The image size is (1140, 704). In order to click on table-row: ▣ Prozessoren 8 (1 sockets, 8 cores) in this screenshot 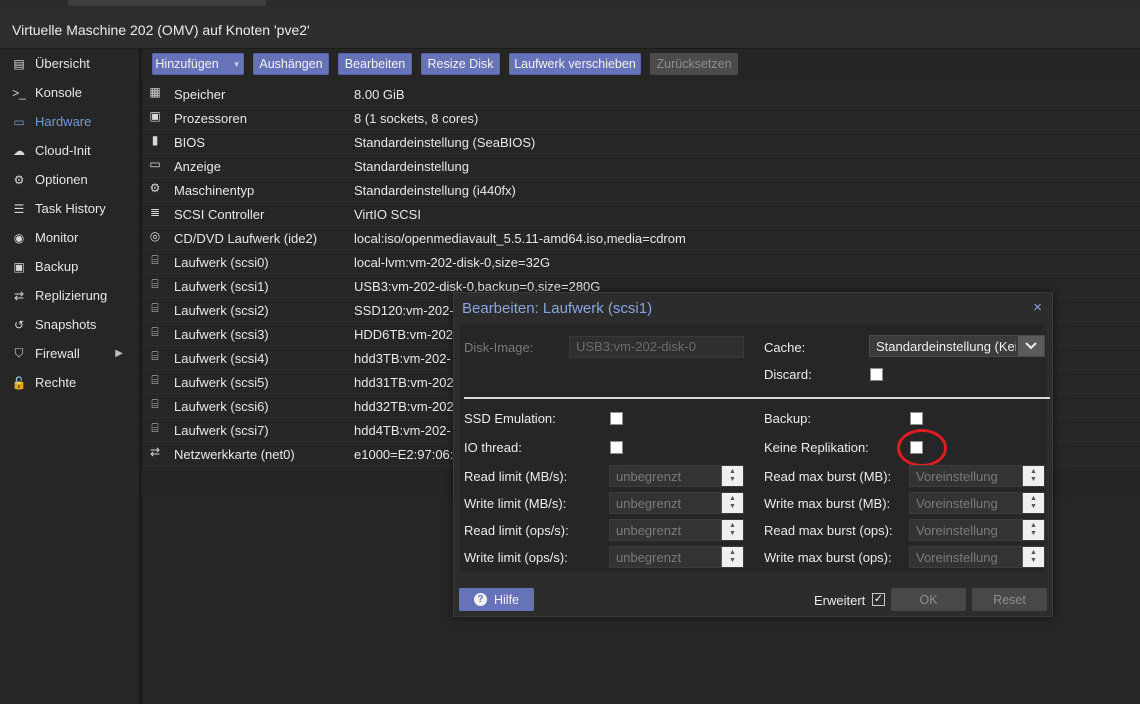, I will do `click(641, 118)`.